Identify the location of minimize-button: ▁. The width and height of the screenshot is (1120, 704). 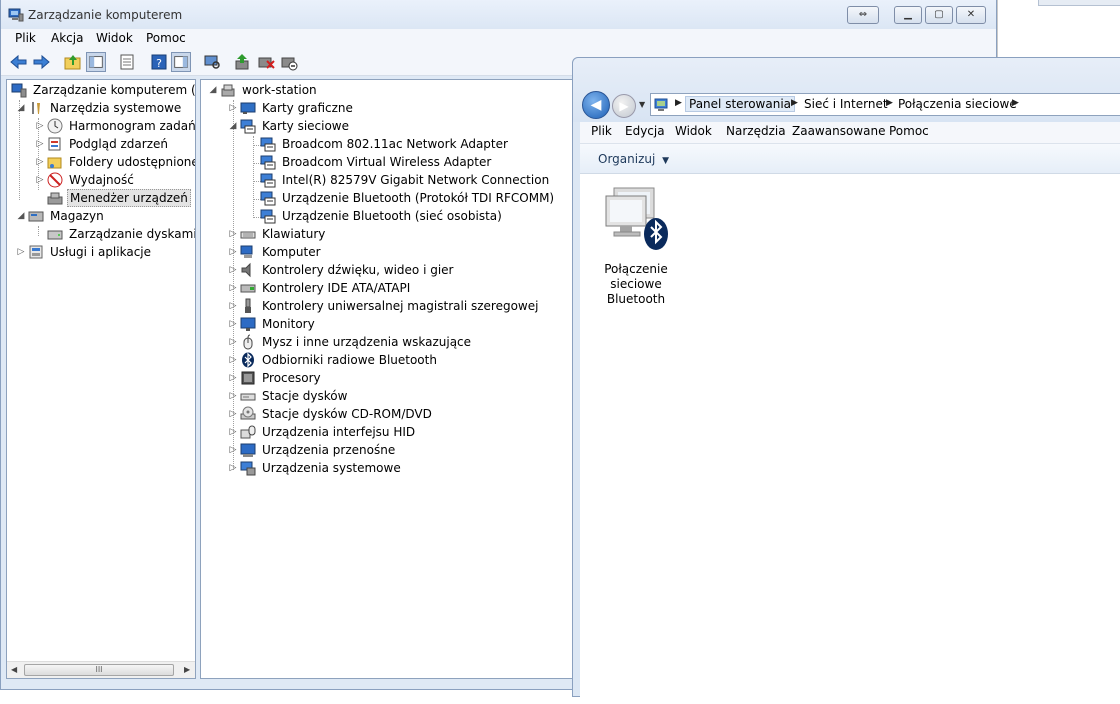
(908, 15).